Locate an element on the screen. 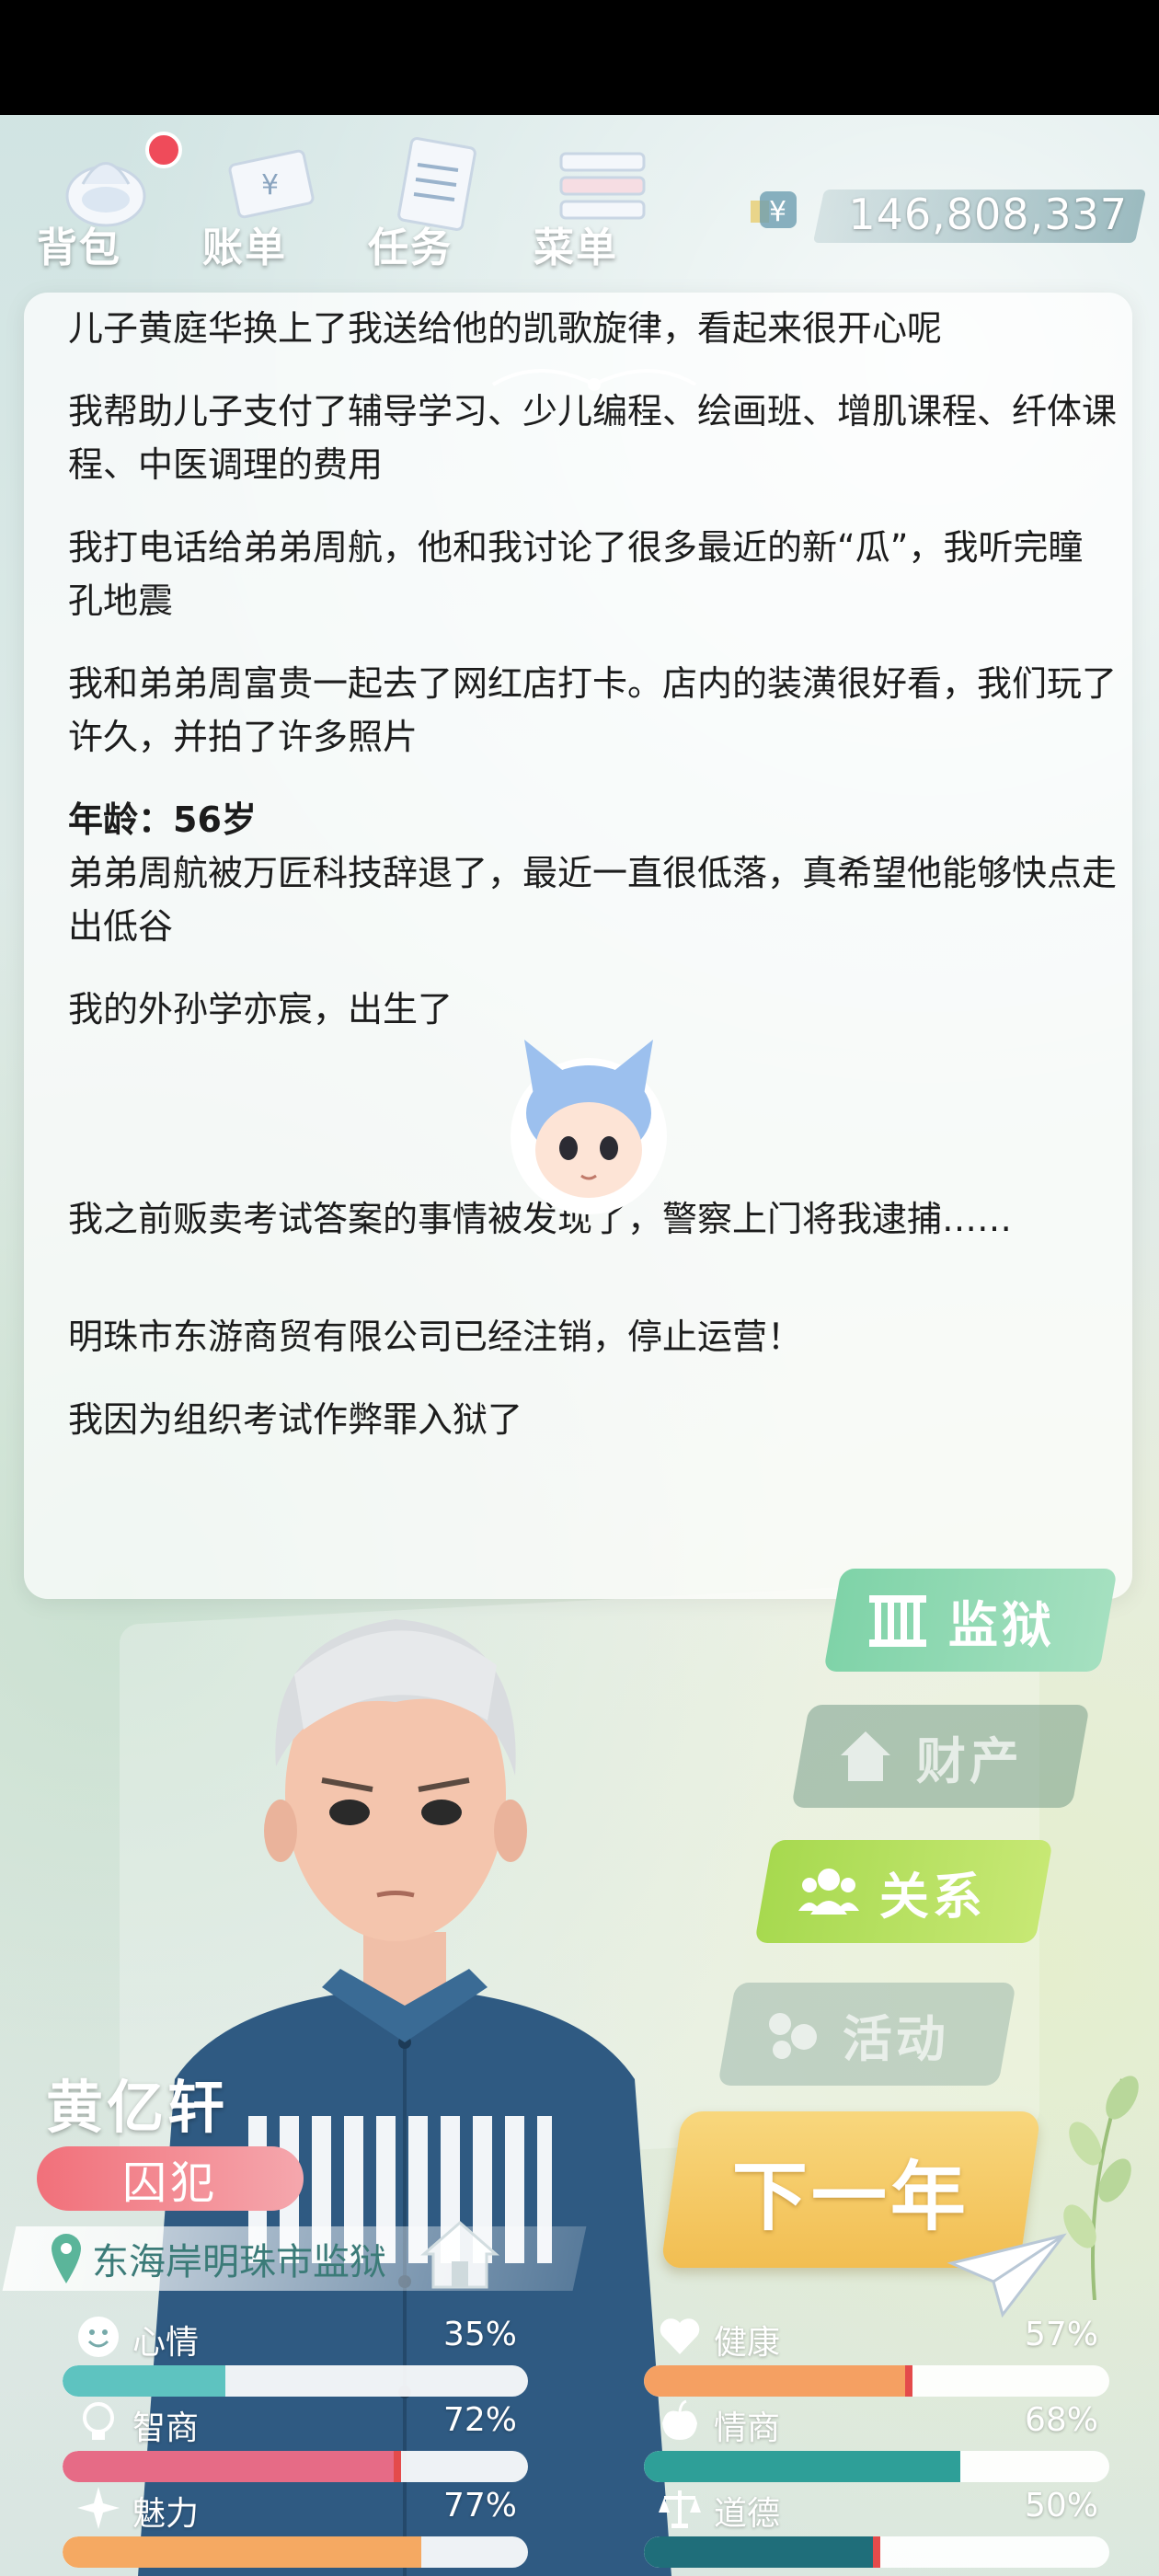 The height and width of the screenshot is (2576, 1159). activity-icon is located at coordinates (793, 2036).